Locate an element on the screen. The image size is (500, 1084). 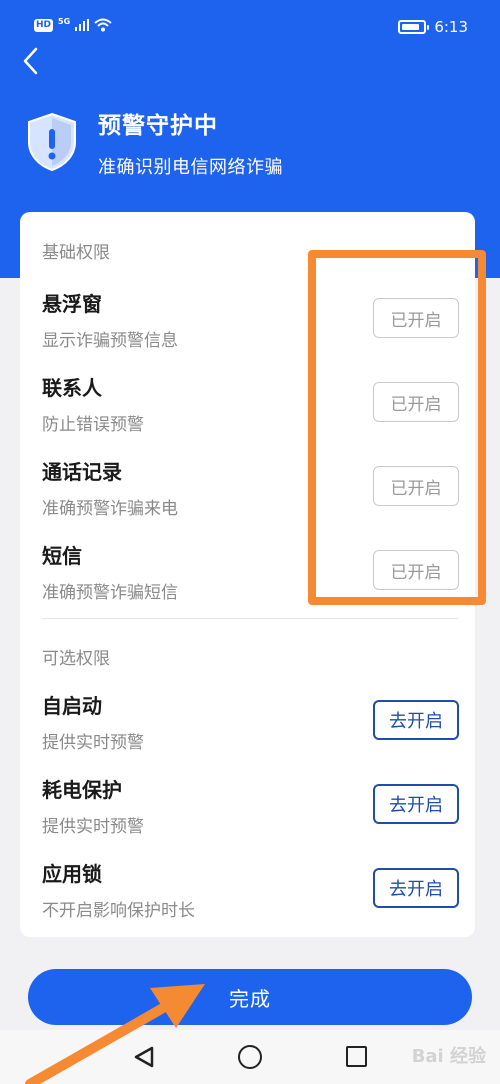
permission-title: 通话记录 is located at coordinates (82, 472).